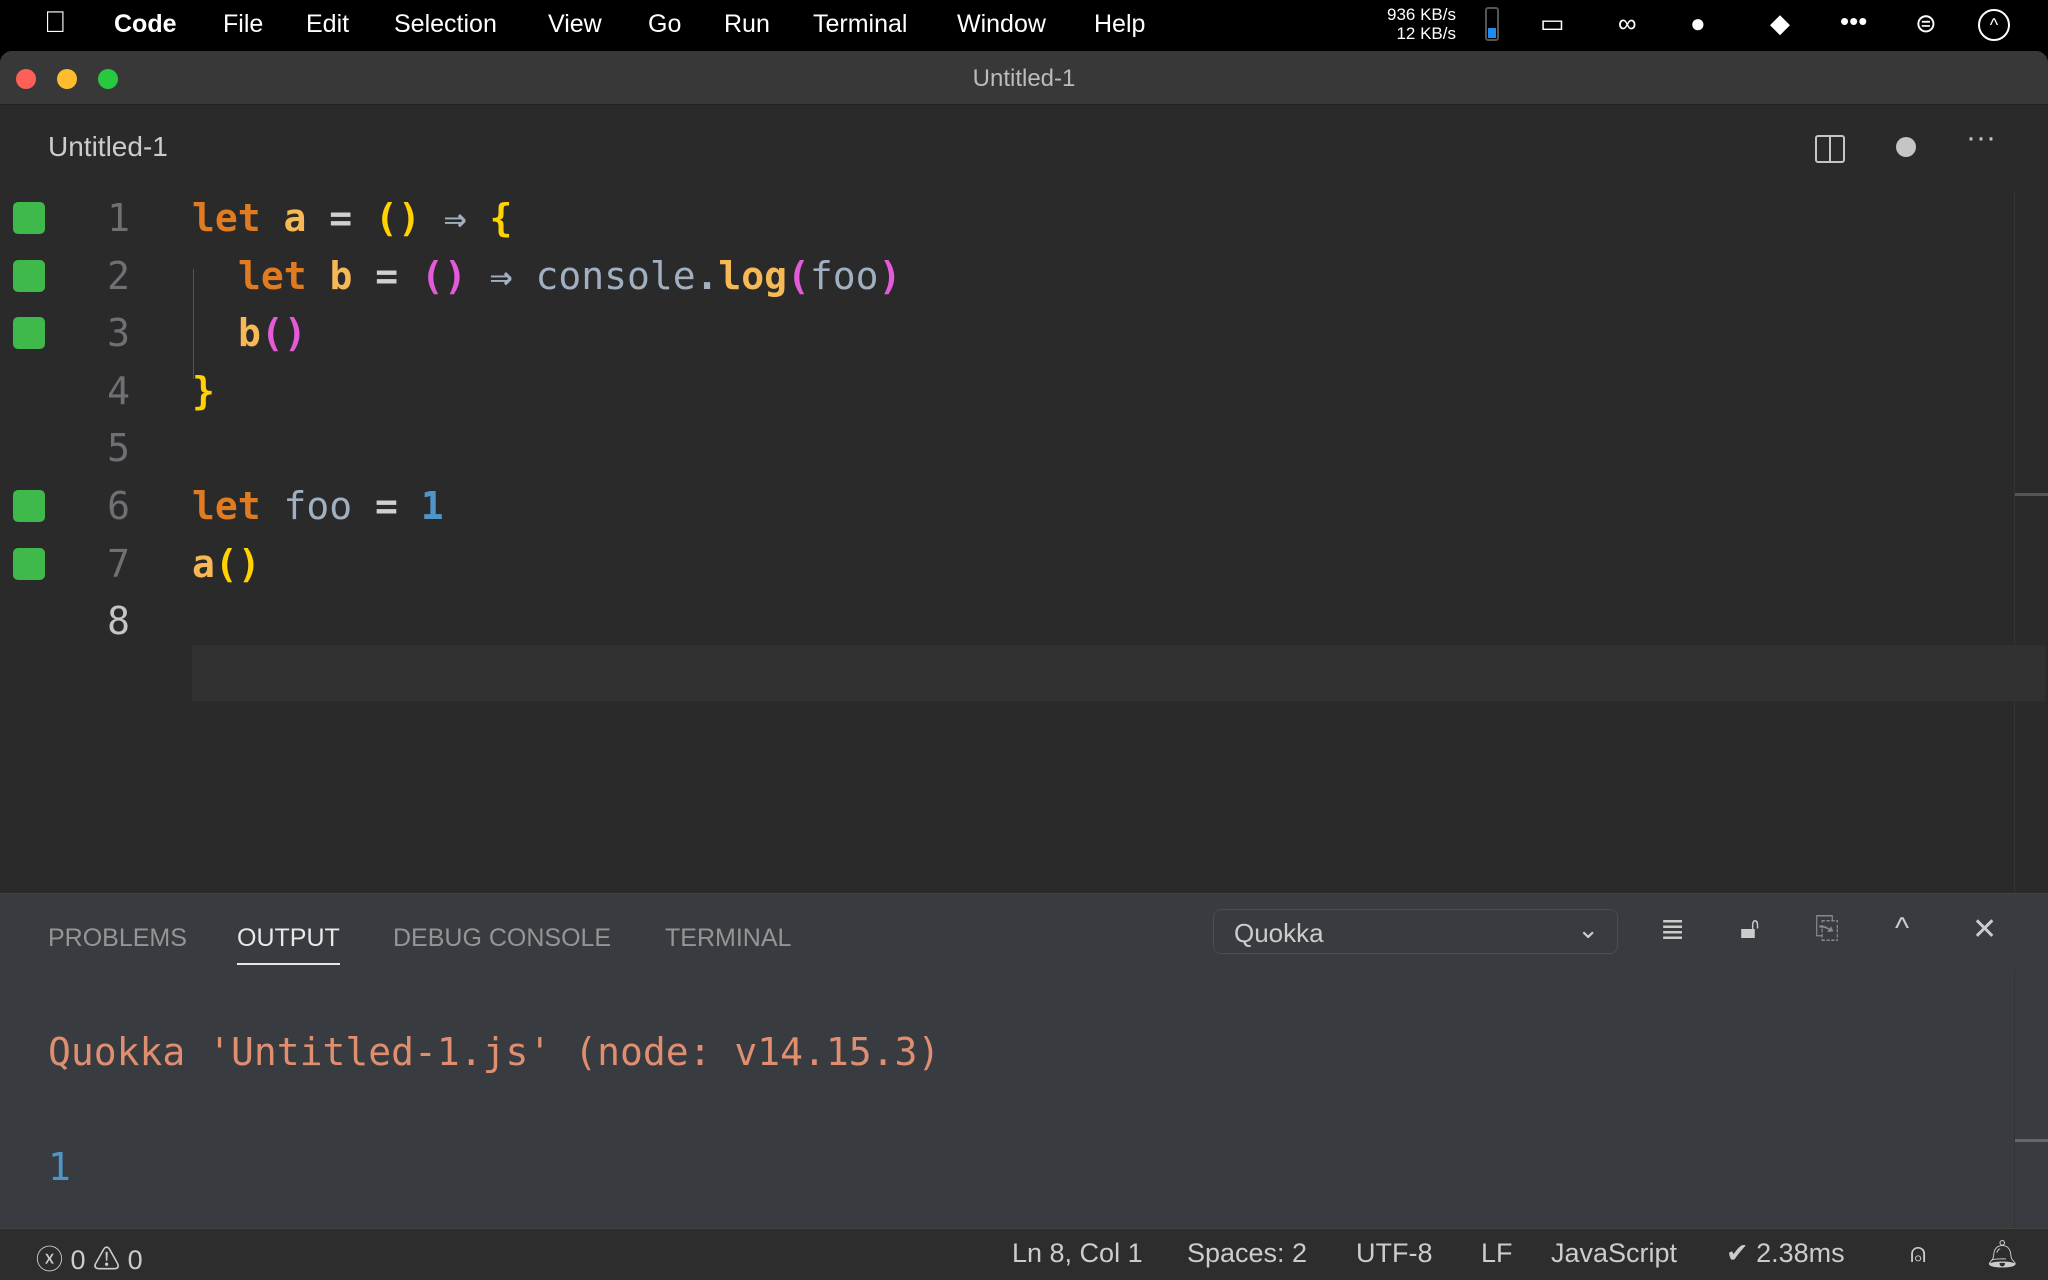 The width and height of the screenshot is (2048, 1280). What do you see at coordinates (59, 1167) in the screenshot?
I see `output-line: 1` at bounding box center [59, 1167].